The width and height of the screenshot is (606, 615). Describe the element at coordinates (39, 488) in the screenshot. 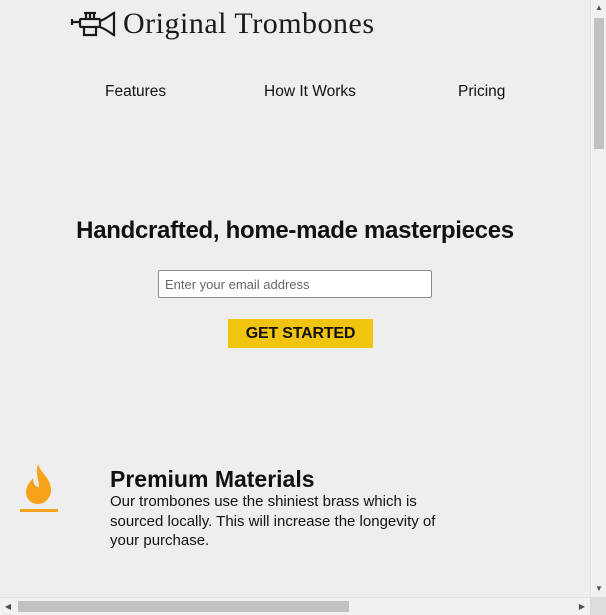

I see `fire-icon` at that location.